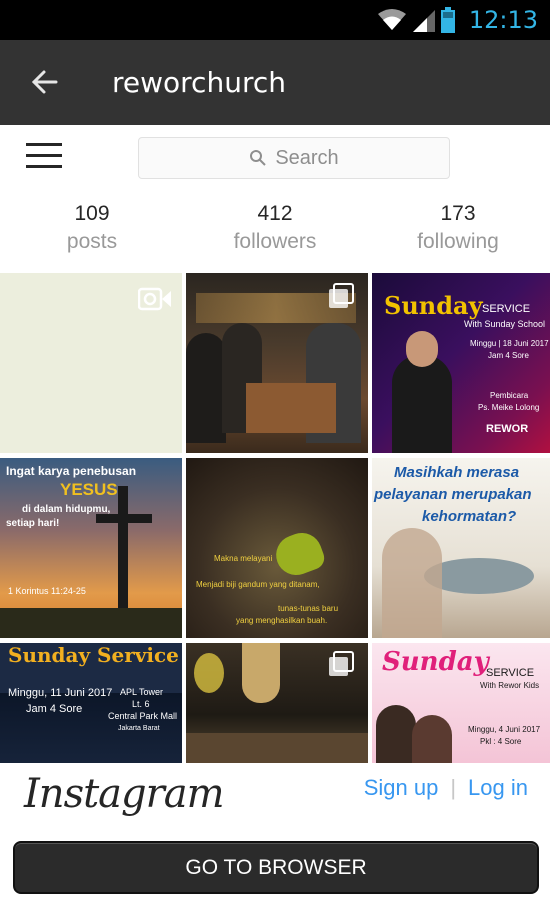 This screenshot has height=905, width=550. Describe the element at coordinates (446, 788) in the screenshot. I see `auth-links: Sign up | Log in` at that location.